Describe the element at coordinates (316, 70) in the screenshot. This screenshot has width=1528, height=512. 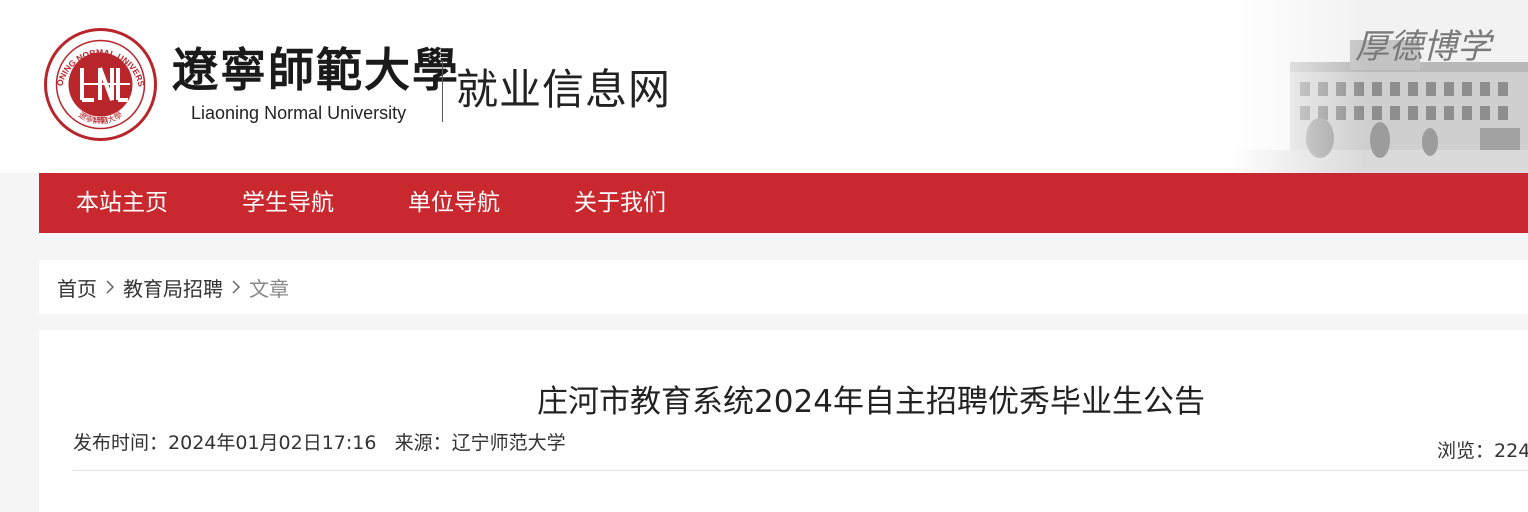
I see `university-name-cn: 遼寧師範大學` at that location.